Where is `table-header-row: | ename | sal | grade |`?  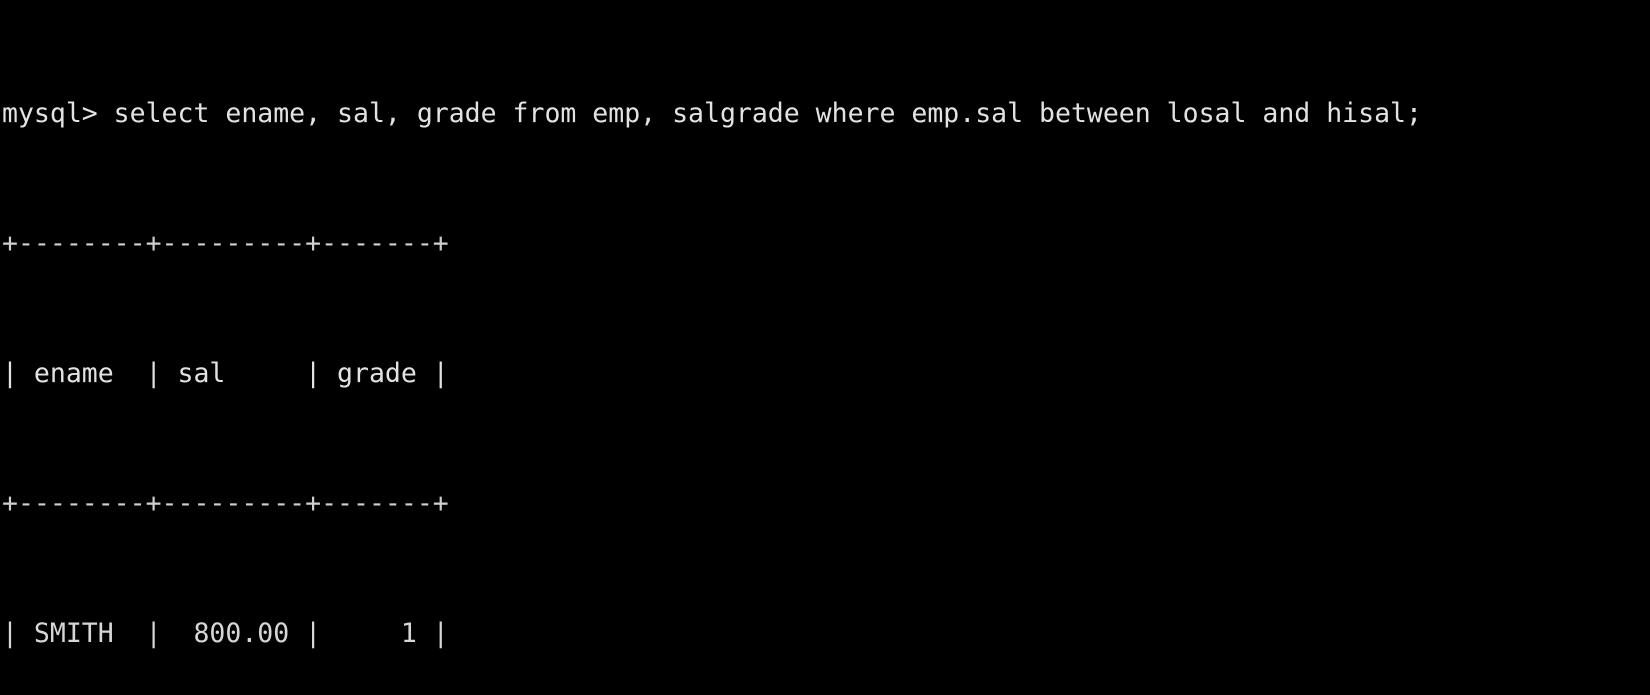
table-header-row: | ename | sal | grade | is located at coordinates (225, 374).